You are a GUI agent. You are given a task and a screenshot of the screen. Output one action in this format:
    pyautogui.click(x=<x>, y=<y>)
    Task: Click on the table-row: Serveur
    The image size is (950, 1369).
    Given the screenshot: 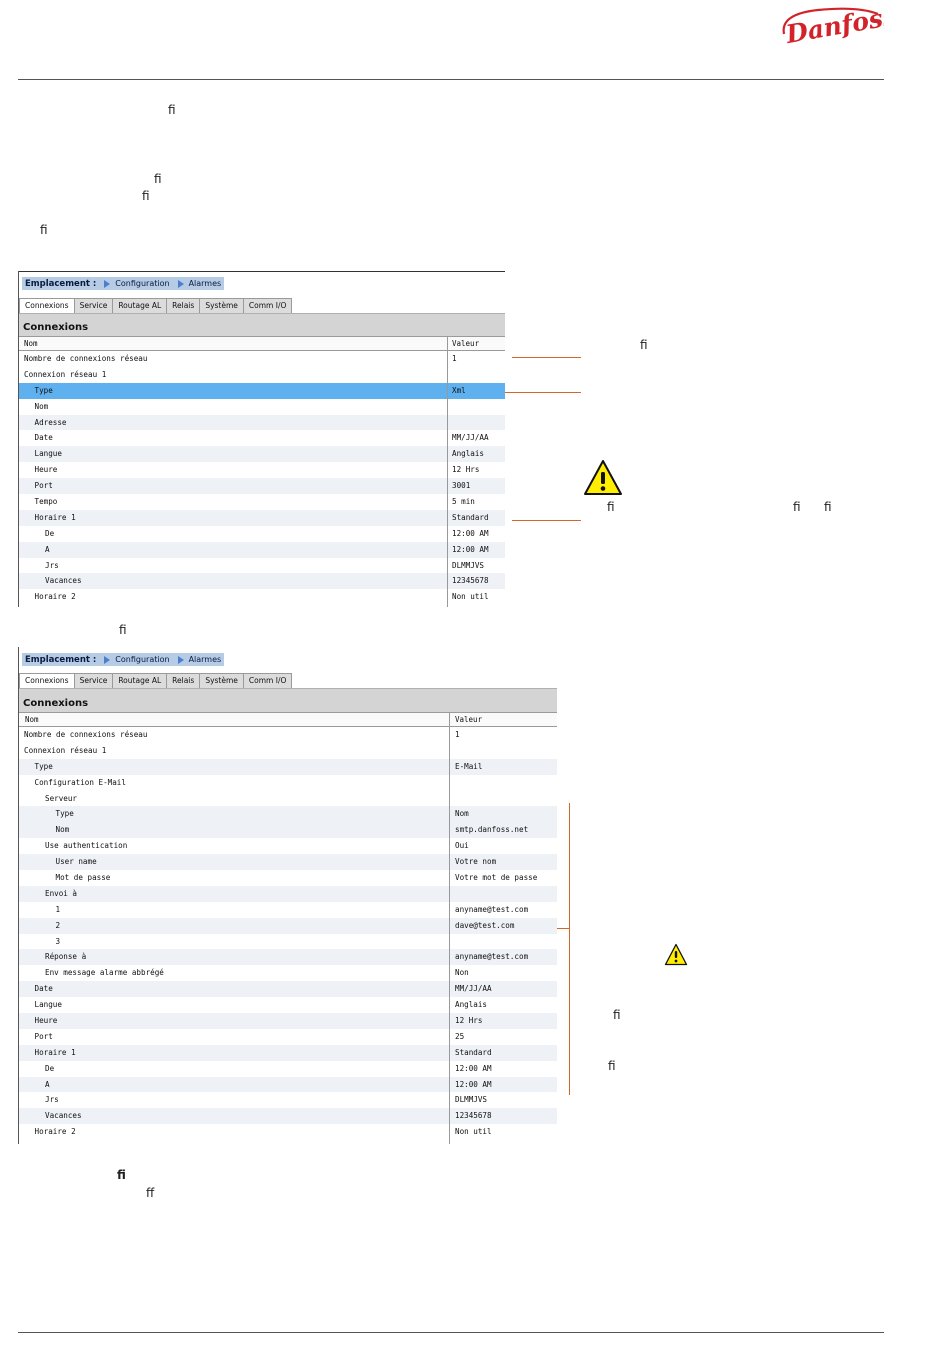 What is the action you would take?
    pyautogui.click(x=288, y=799)
    